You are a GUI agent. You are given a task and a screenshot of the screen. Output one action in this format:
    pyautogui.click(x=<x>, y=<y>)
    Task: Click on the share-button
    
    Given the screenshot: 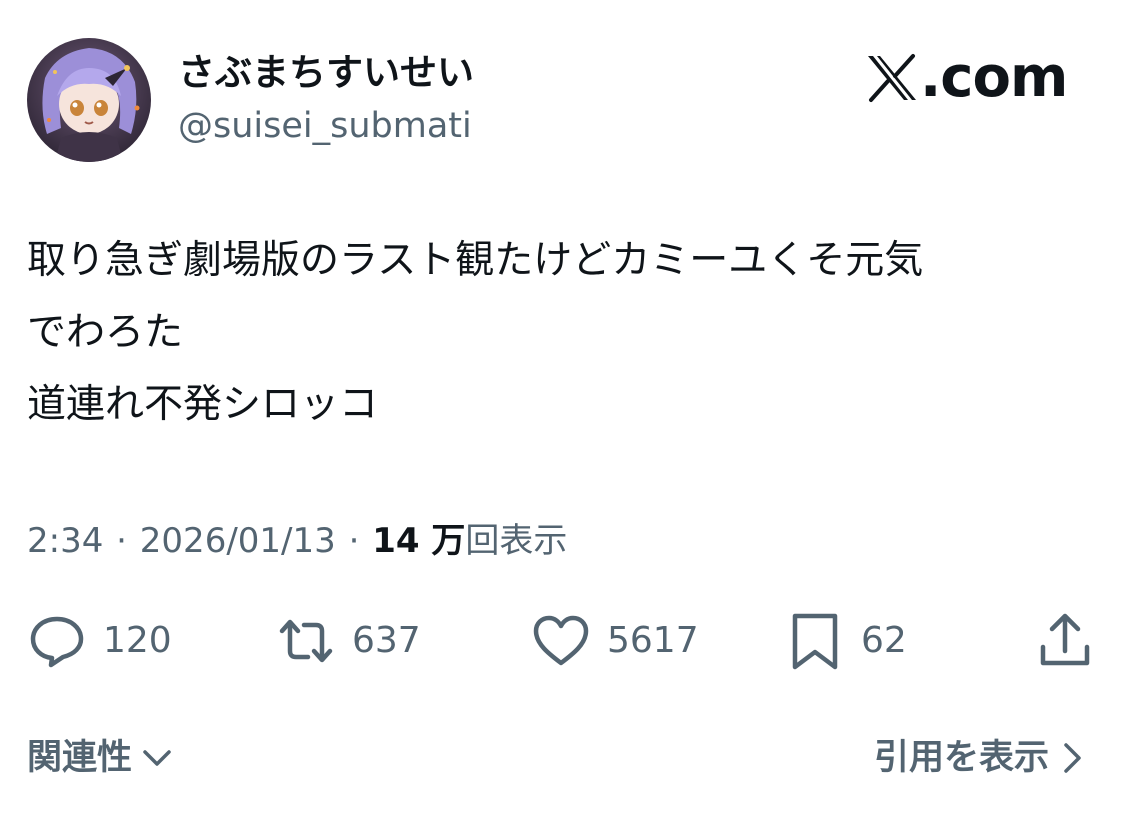 What is the action you would take?
    pyautogui.click(x=1065, y=641)
    